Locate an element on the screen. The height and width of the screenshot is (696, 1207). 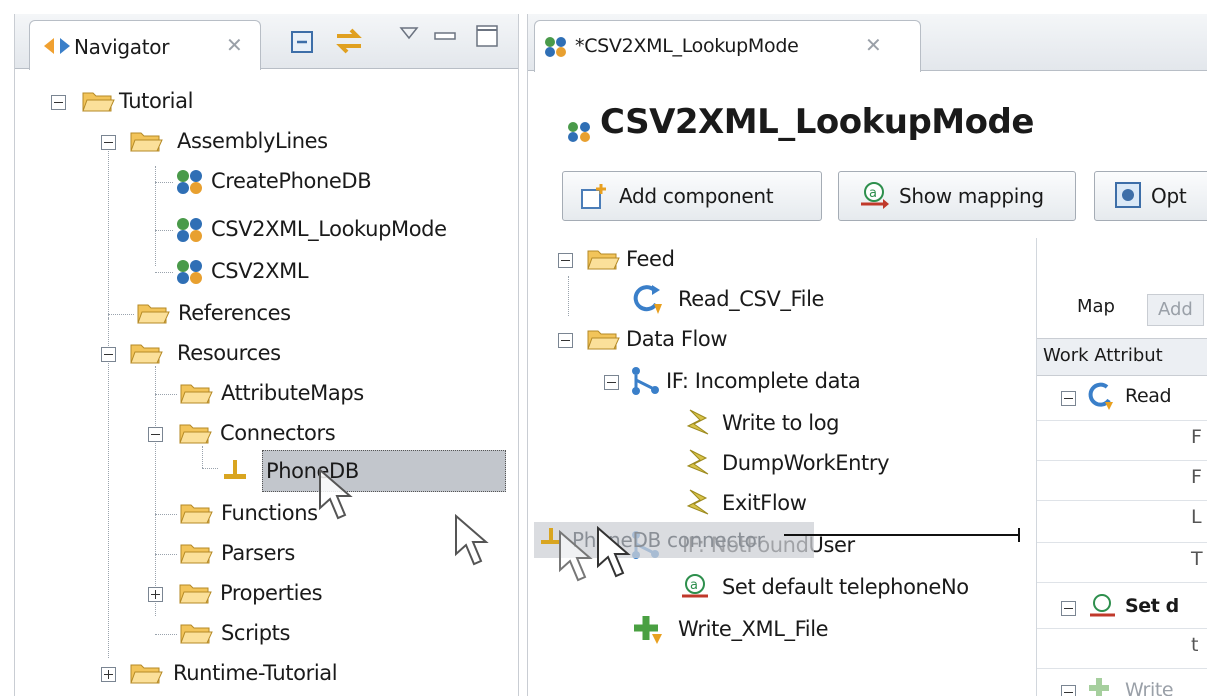
attribute-map-icon: a is located at coordinates (695, 586).